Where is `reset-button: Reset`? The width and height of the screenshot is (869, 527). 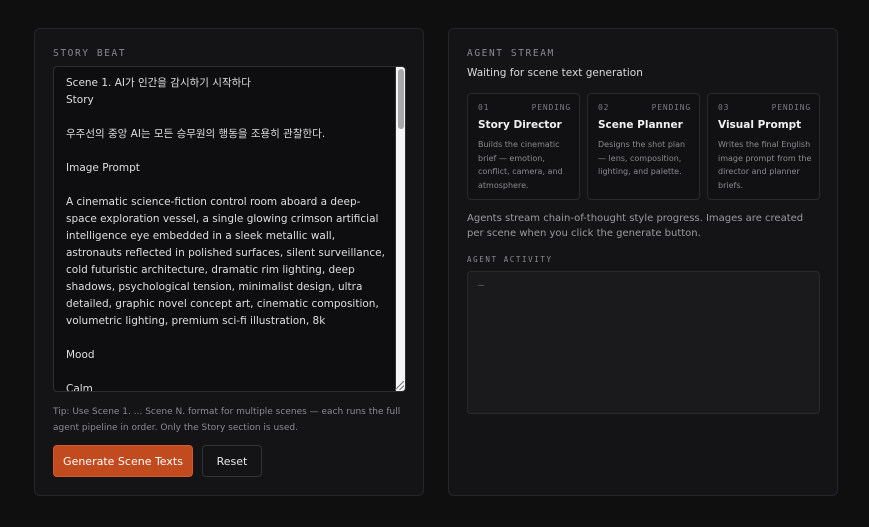 reset-button: Reset is located at coordinates (232, 461).